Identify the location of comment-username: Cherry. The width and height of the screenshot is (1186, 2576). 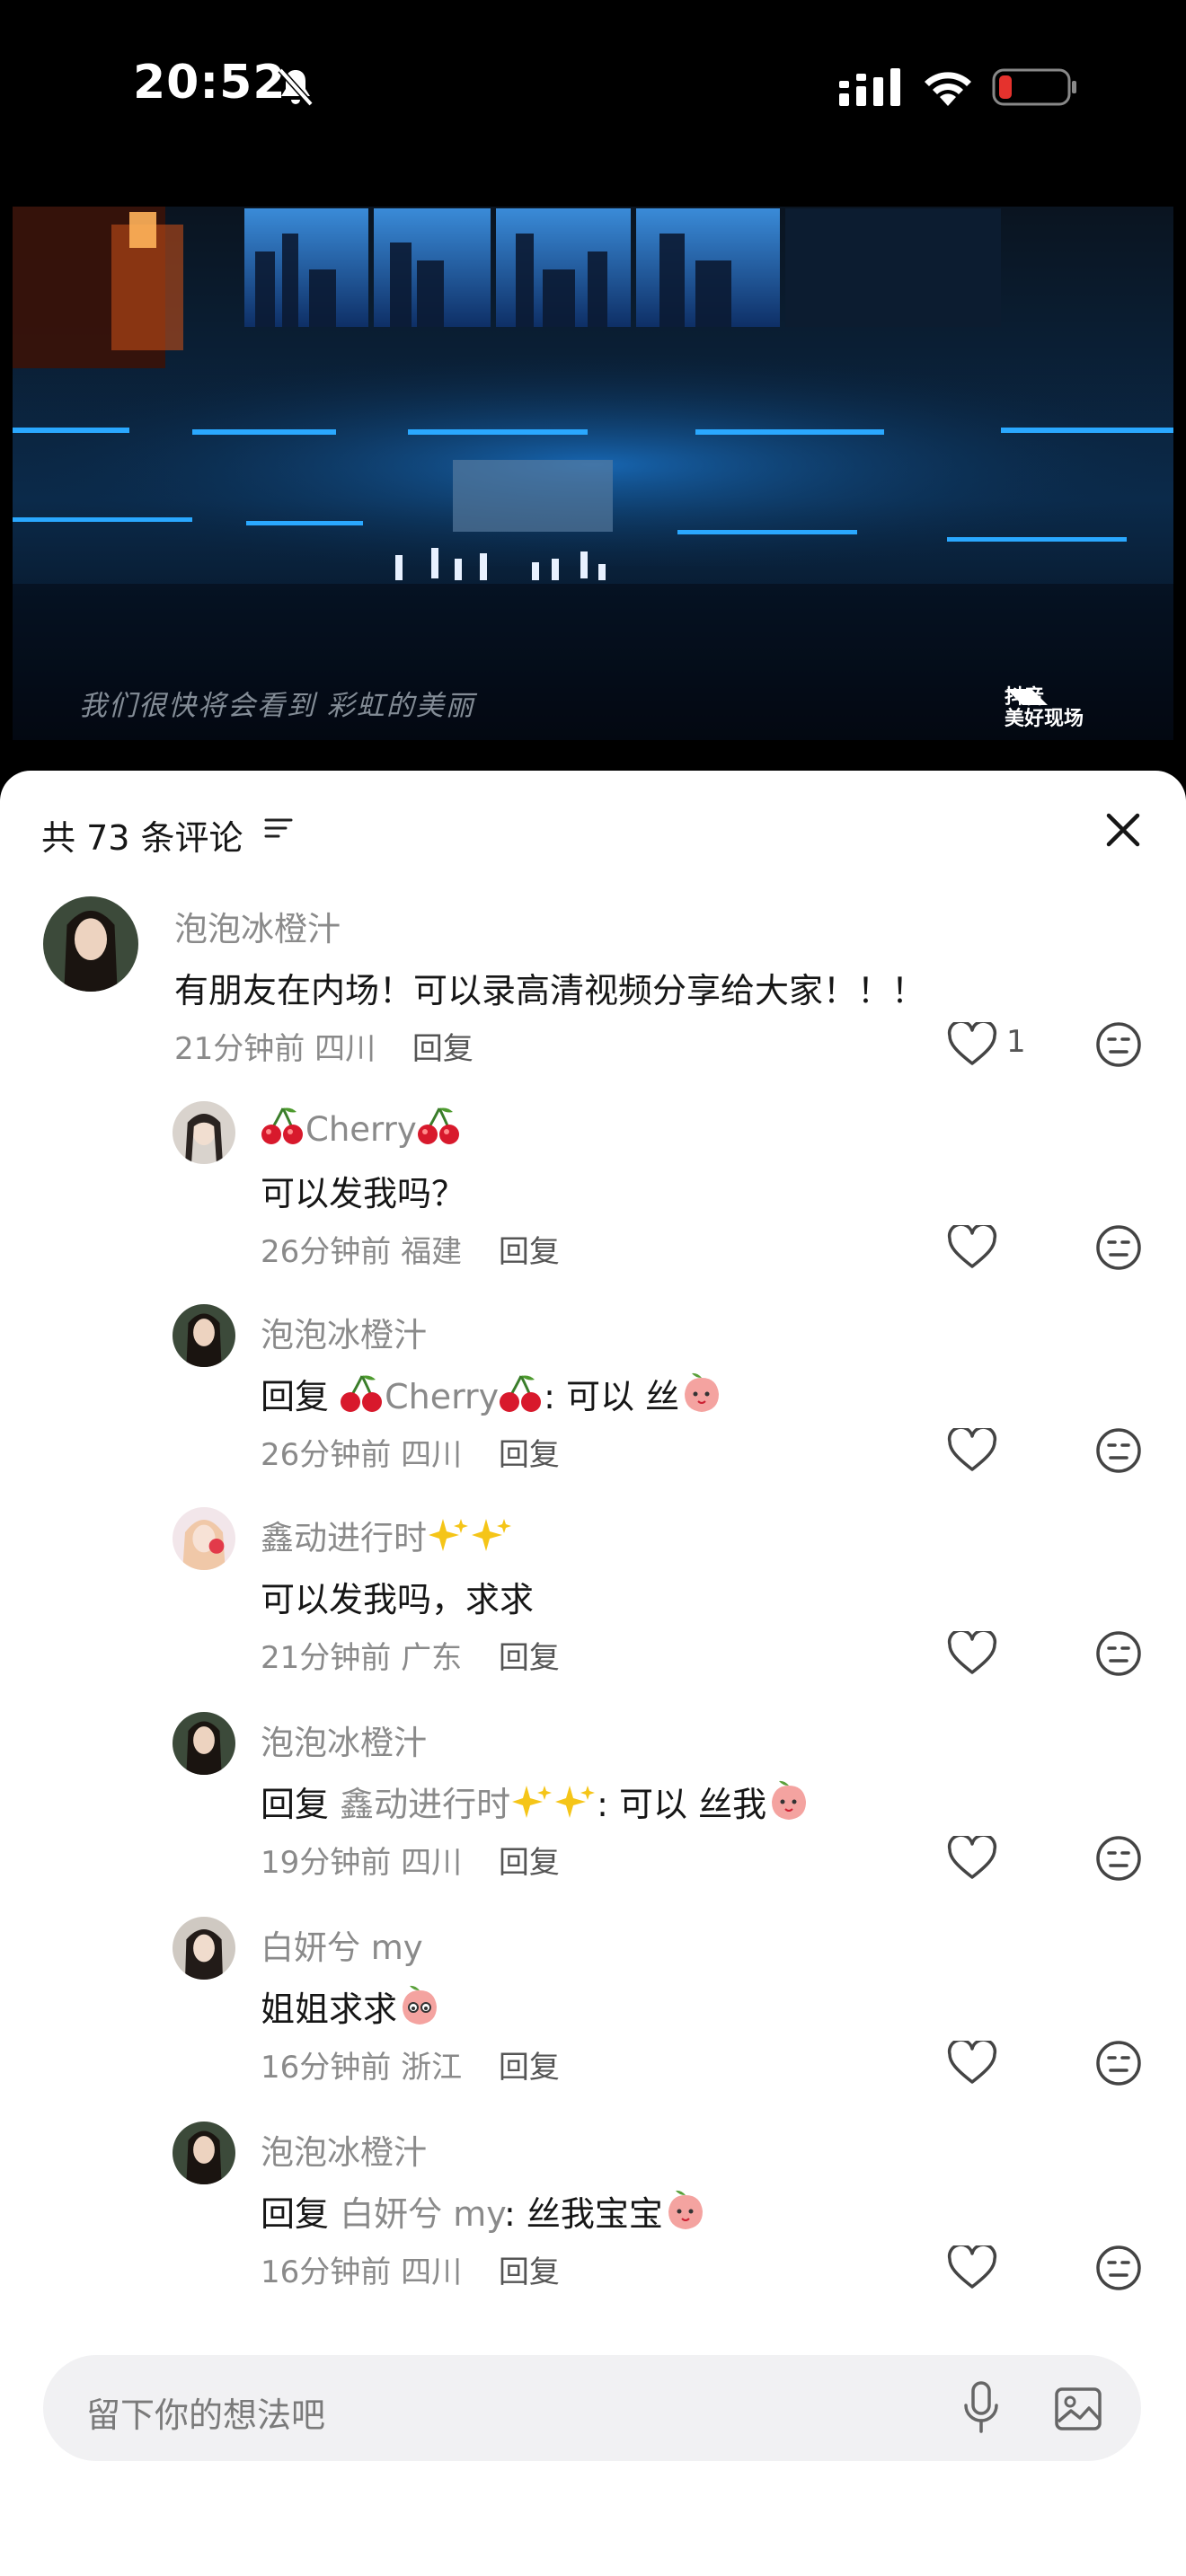
(361, 1127).